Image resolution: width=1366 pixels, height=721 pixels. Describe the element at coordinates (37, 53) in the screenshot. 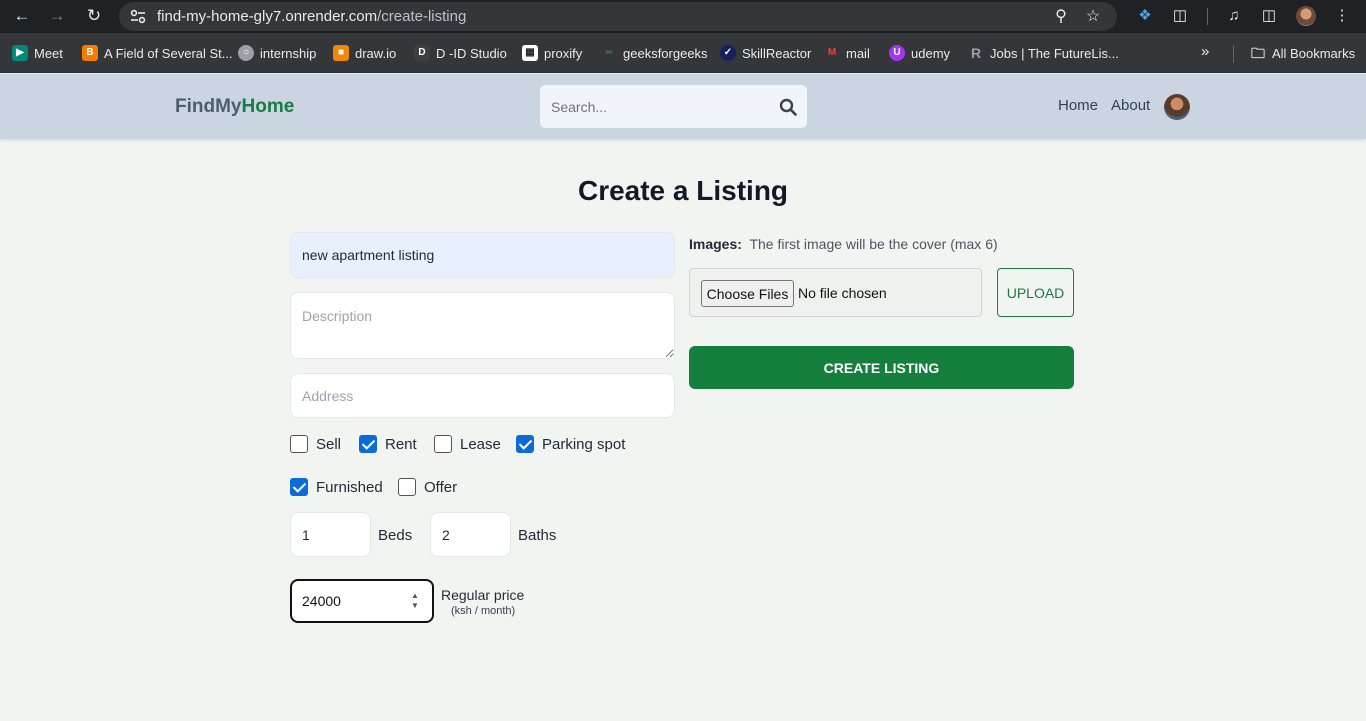

I see `bookmark-meet: ▶ Meet` at that location.